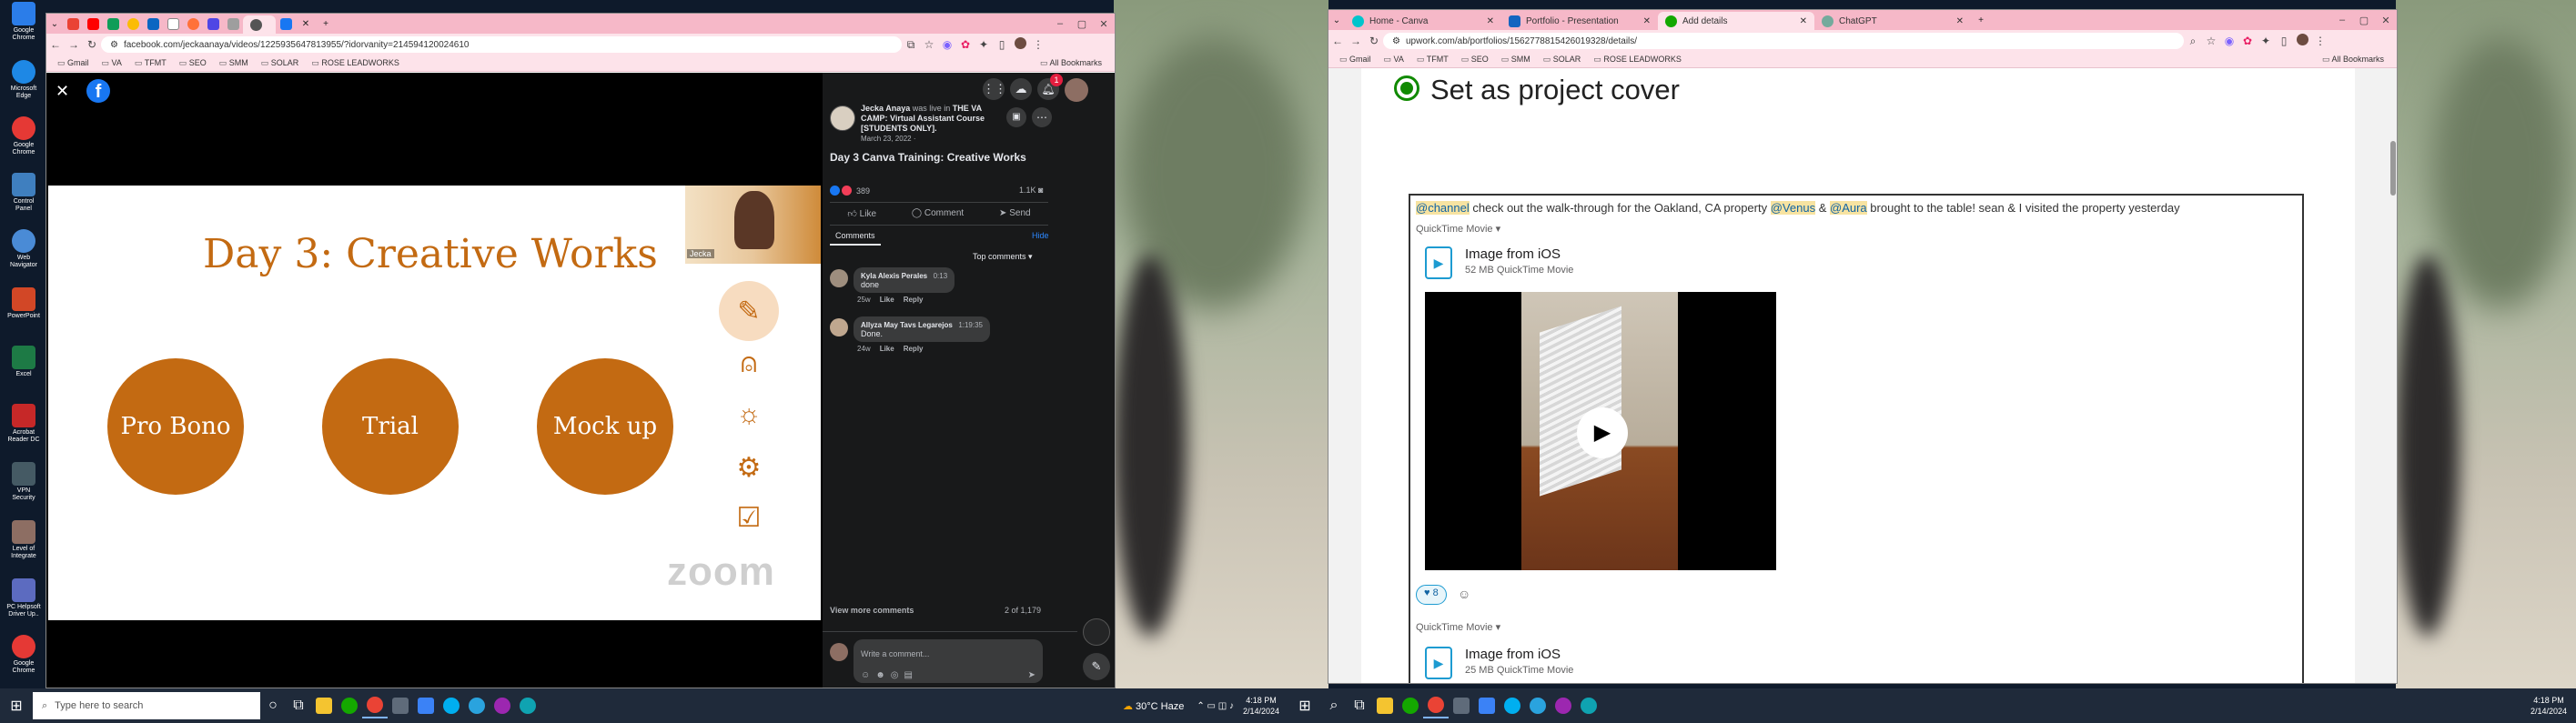 This screenshot has width=2576, height=723. I want to click on close-icon: ✕, so click(63, 92).